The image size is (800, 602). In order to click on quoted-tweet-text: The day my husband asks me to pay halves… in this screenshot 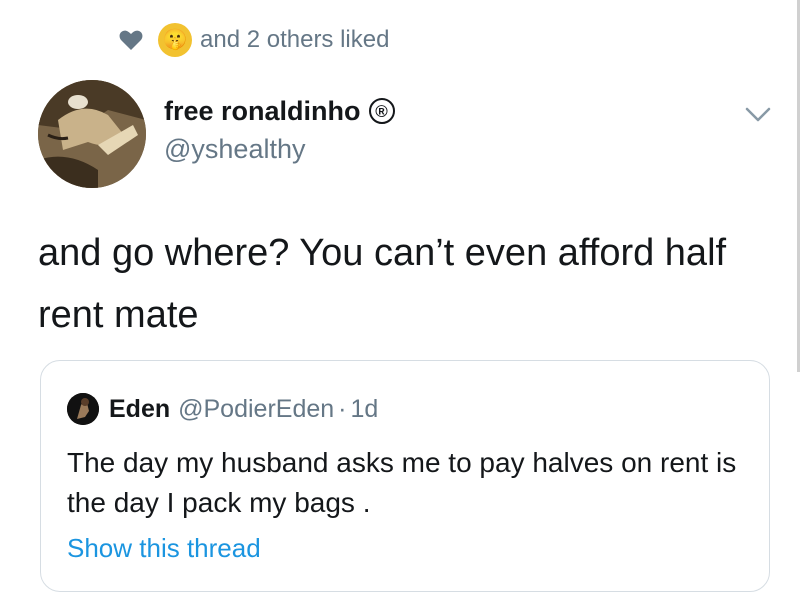, I will do `click(402, 482)`.